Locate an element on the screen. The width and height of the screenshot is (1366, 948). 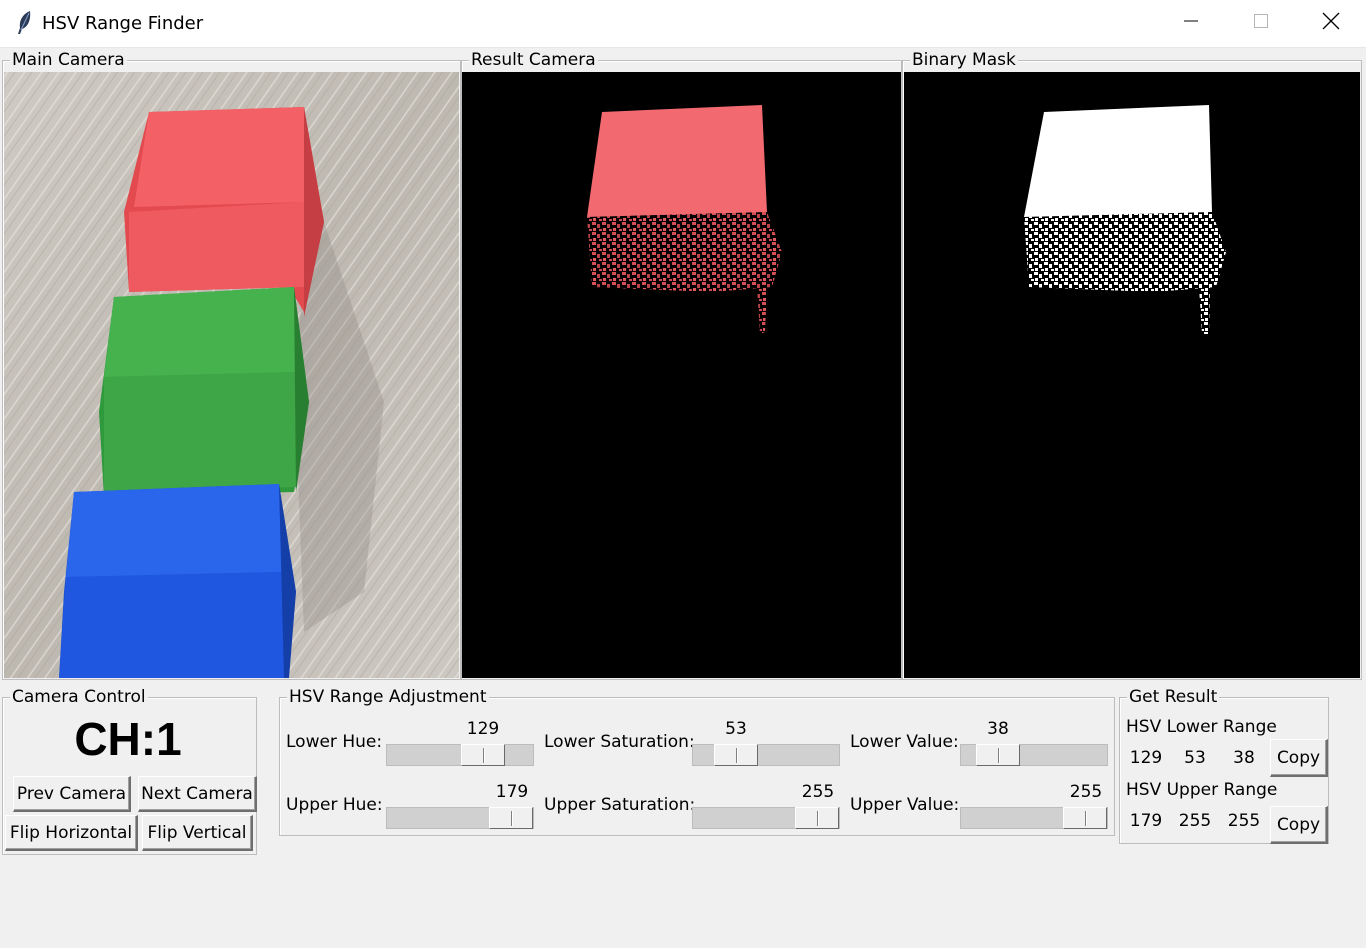
lower-saturation-slider-thumb is located at coordinates (736, 755).